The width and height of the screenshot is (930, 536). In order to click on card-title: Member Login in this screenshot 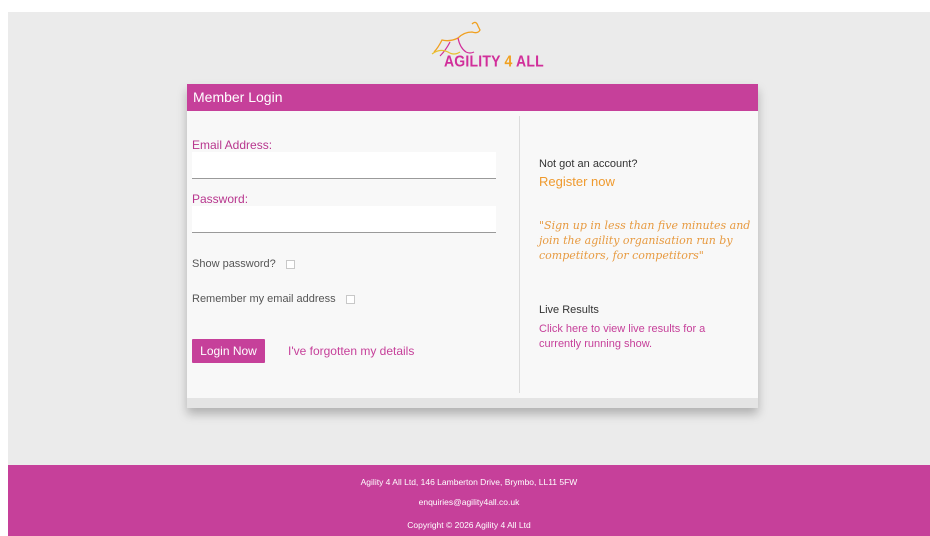, I will do `click(472, 97)`.